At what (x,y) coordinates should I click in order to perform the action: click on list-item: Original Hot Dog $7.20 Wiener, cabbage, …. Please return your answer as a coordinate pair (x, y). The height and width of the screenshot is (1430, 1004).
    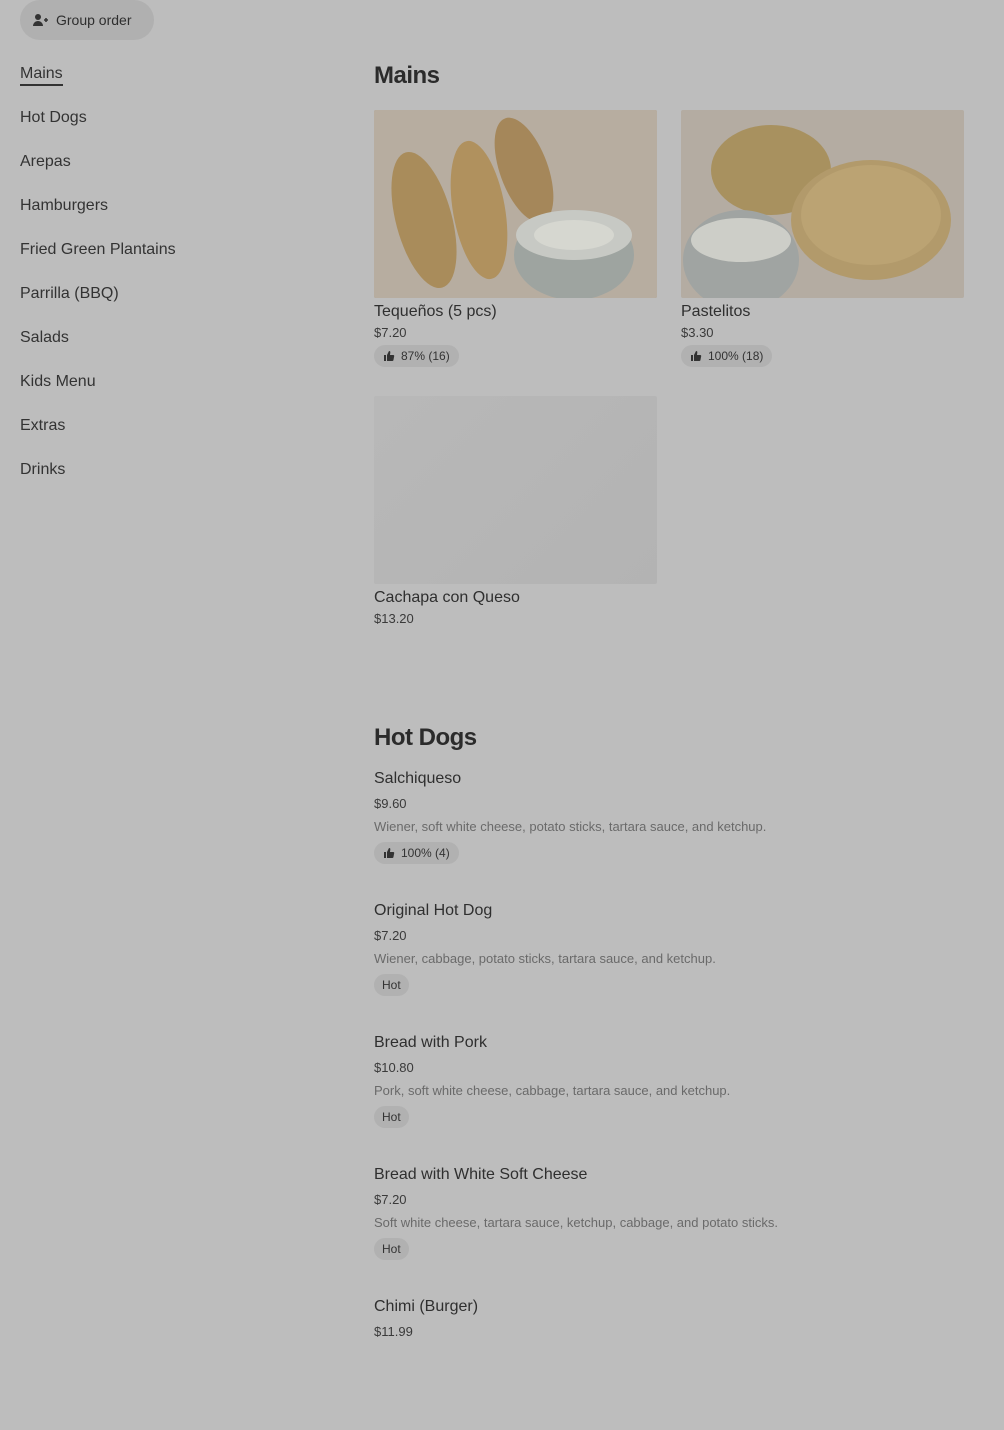
    Looking at the image, I should click on (674, 968).